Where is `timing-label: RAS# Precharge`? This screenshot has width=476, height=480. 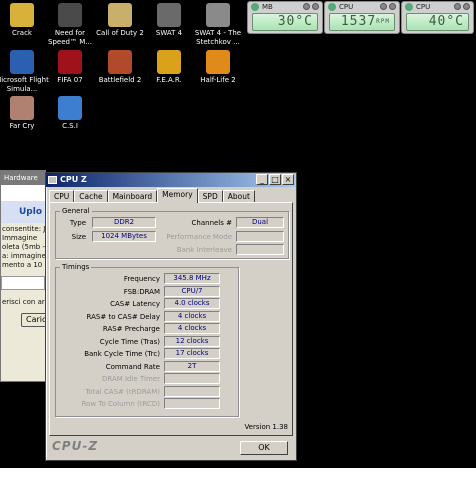
timing-label: RAS# Precharge is located at coordinates (131, 329).